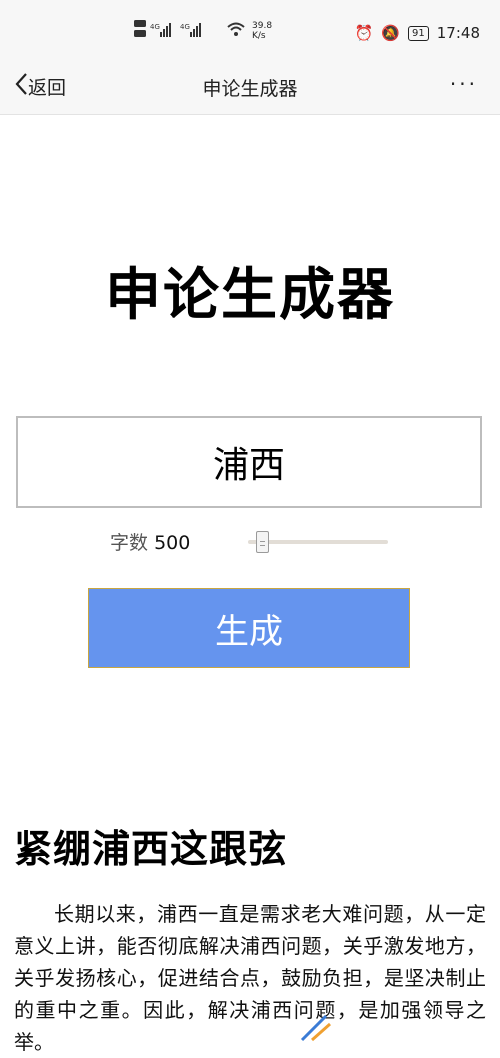 This screenshot has width=500, height=1058. Describe the element at coordinates (172, 543) in the screenshot. I see `word-count-value: 500` at that location.